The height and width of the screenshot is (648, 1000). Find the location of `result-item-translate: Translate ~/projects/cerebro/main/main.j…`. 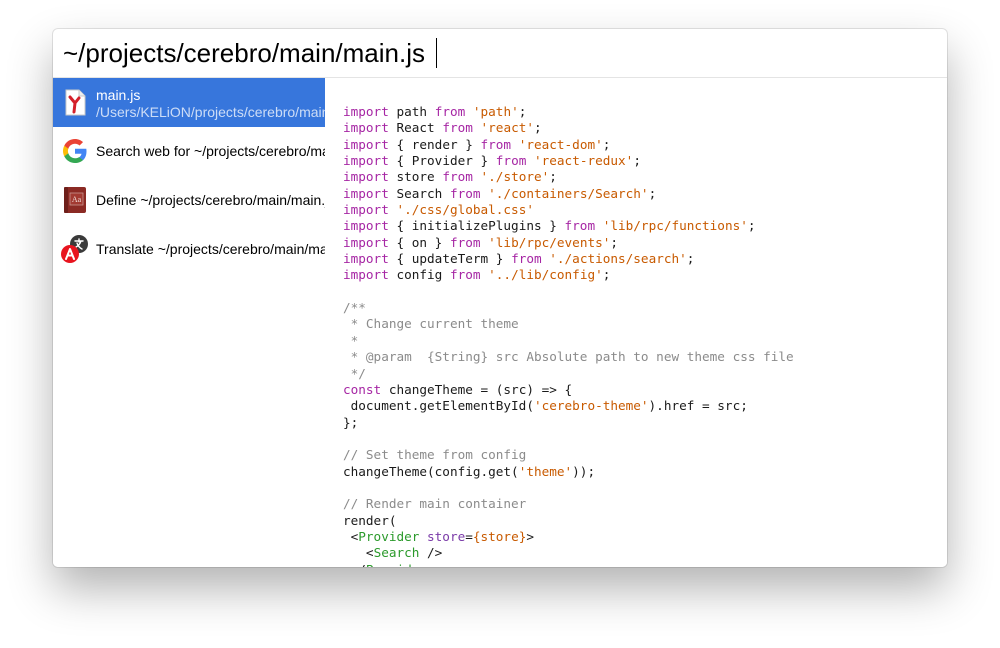

result-item-translate: Translate ~/projects/cerebro/main/main.j… is located at coordinates (189, 249).